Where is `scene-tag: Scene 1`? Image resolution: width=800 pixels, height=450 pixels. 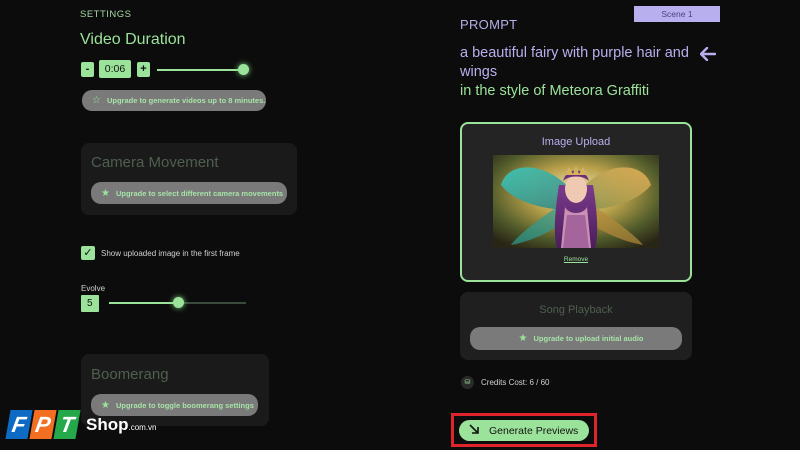
scene-tag: Scene 1 is located at coordinates (677, 14).